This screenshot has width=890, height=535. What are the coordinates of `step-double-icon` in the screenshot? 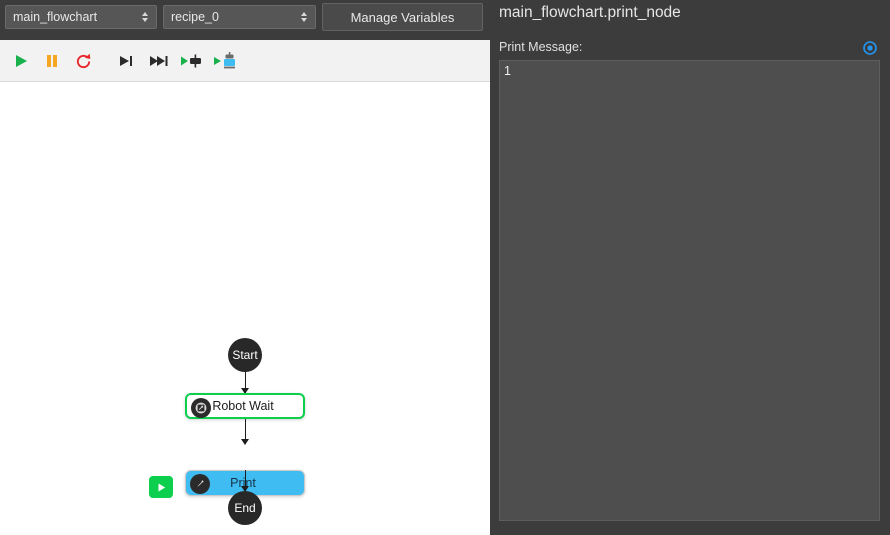 It's located at (159, 61).